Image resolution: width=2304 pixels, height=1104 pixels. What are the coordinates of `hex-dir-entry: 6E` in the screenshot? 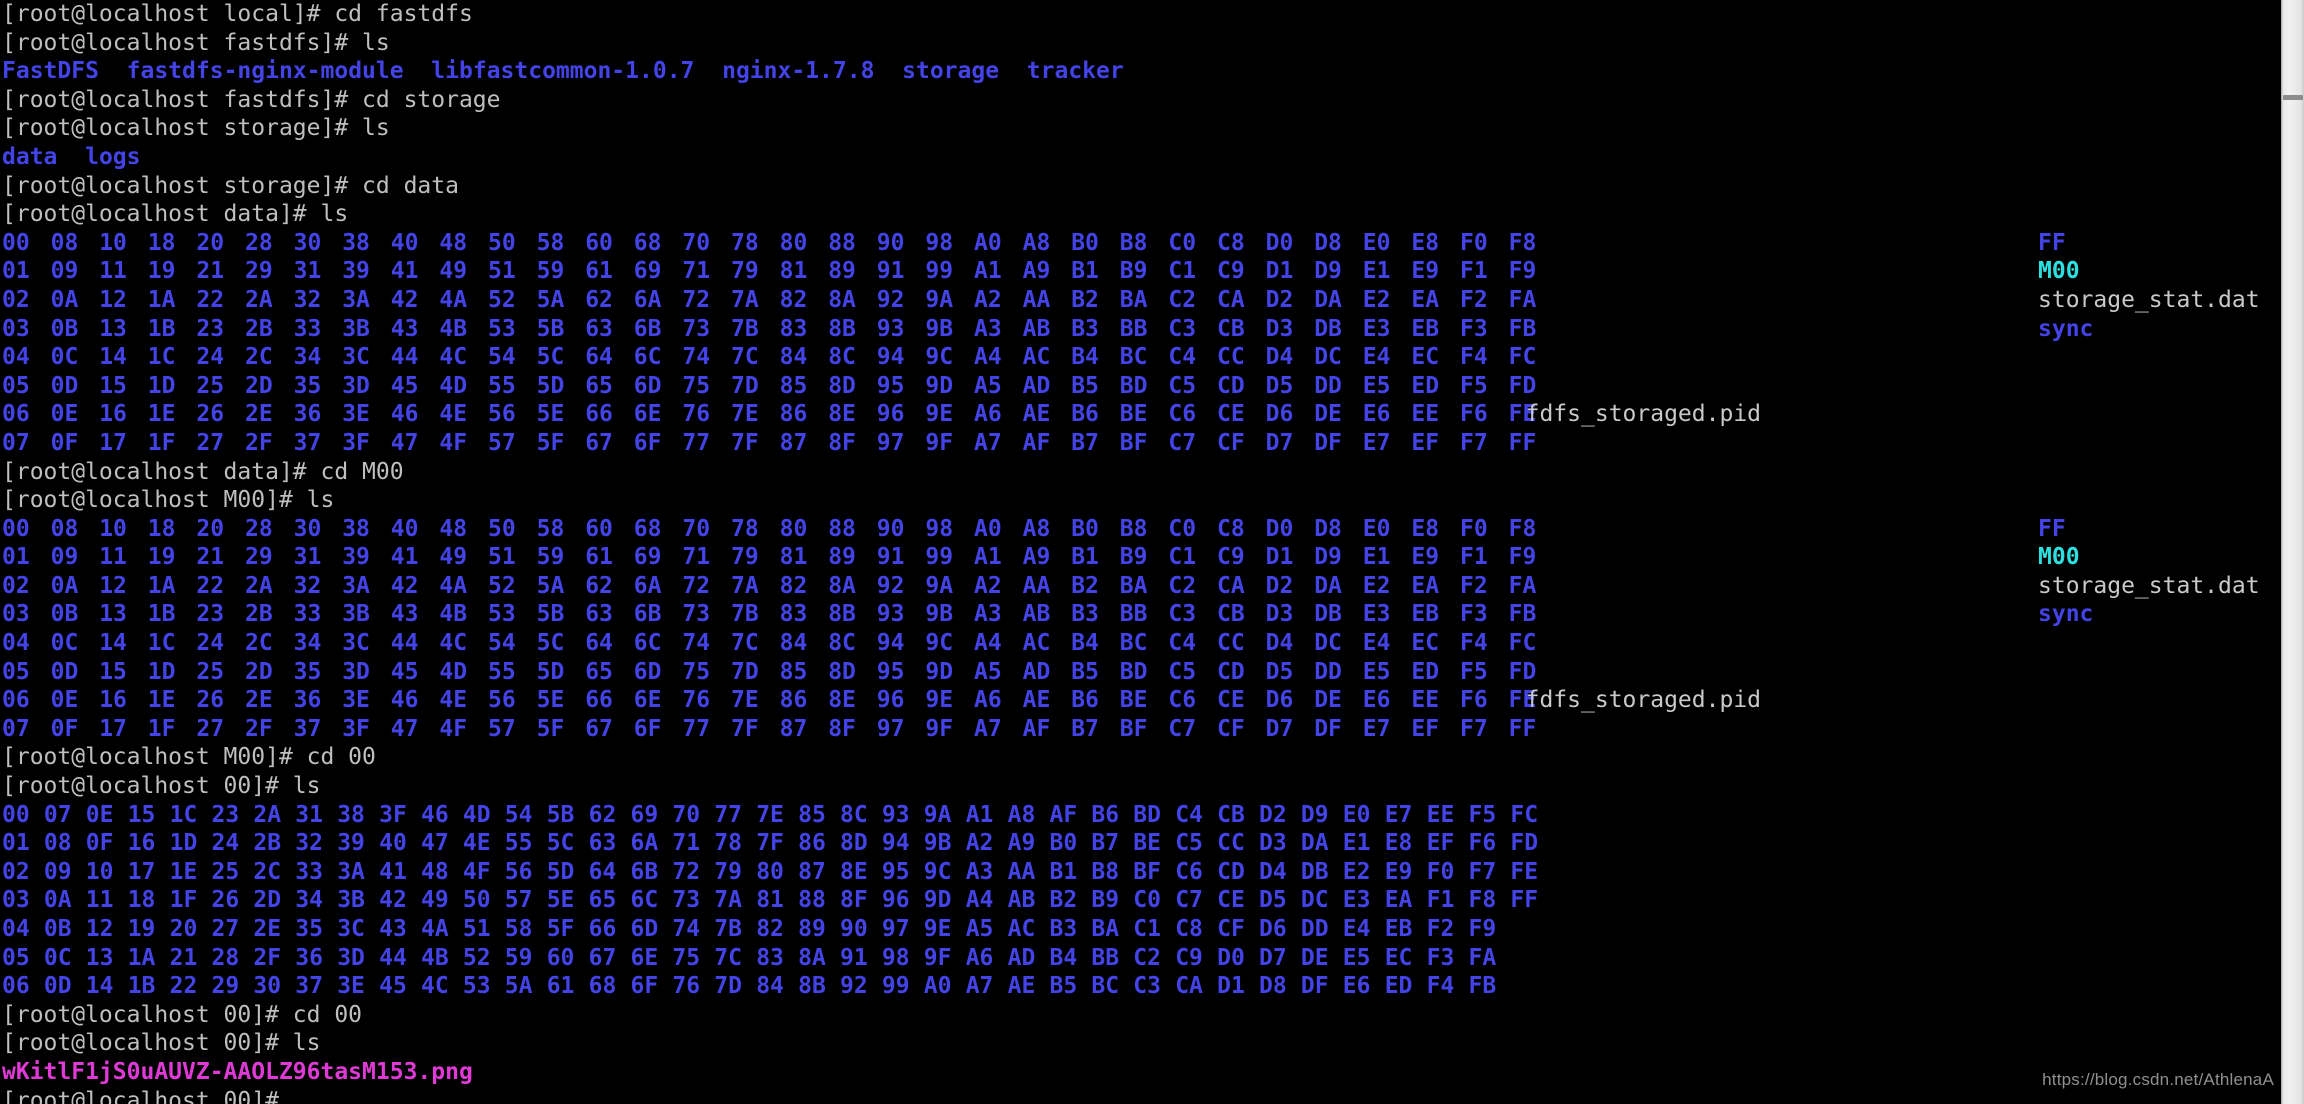 It's located at (647, 414).